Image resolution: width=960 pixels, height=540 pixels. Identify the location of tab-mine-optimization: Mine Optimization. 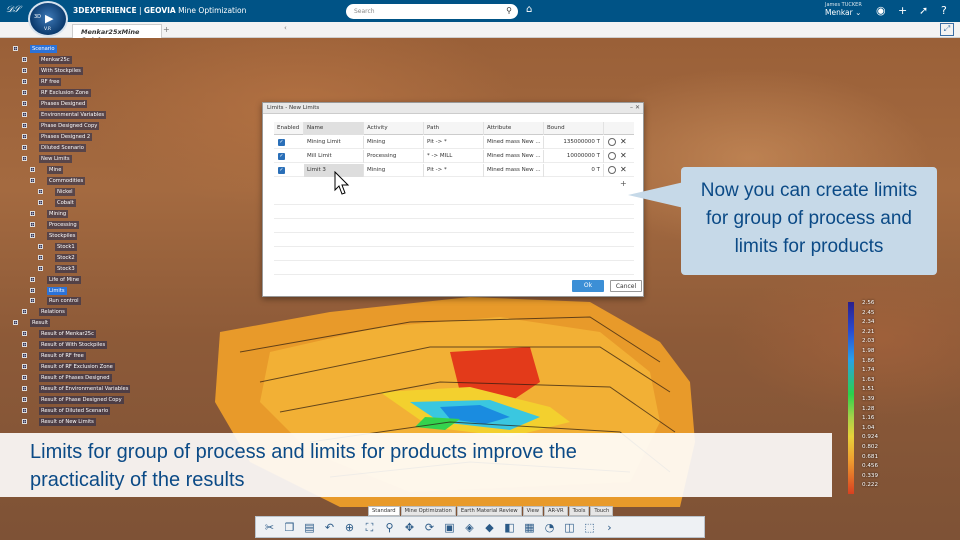
(428, 511).